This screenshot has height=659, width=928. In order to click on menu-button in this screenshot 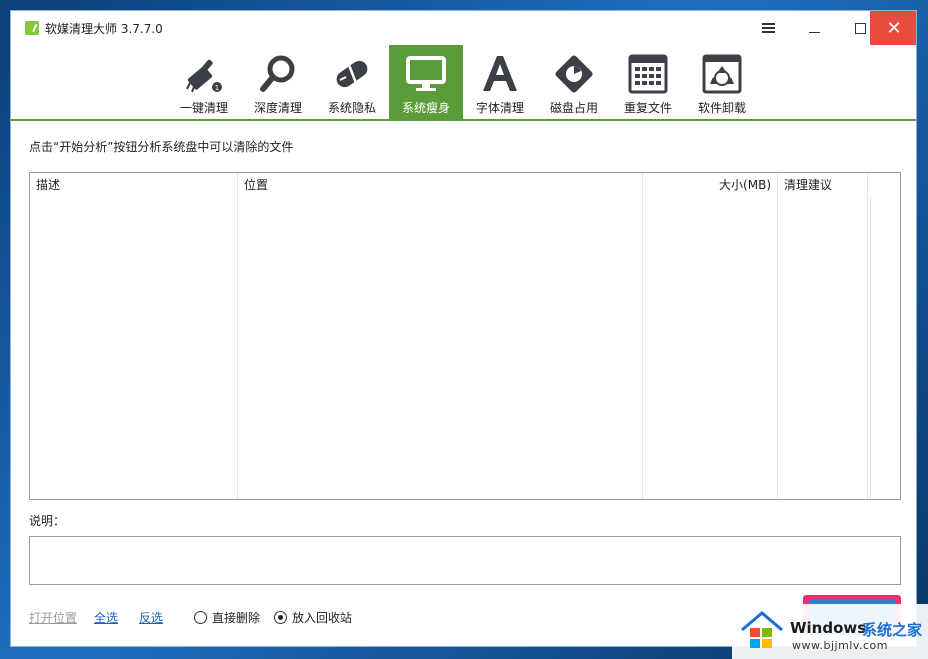, I will do `click(768, 28)`.